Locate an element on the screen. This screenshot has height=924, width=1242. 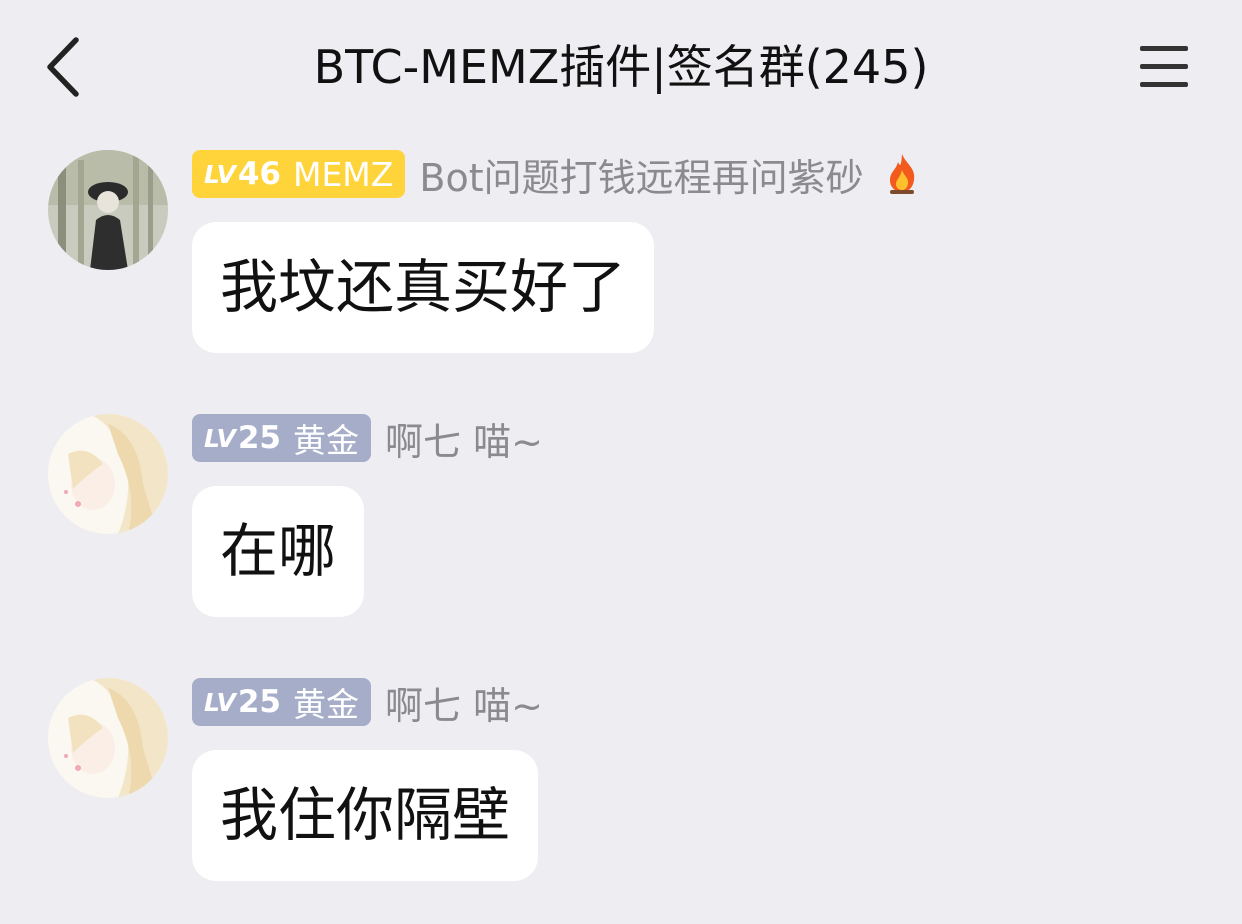
chat-header: BTC-MEMZ插件|签名群(245) is located at coordinates (621, 65).